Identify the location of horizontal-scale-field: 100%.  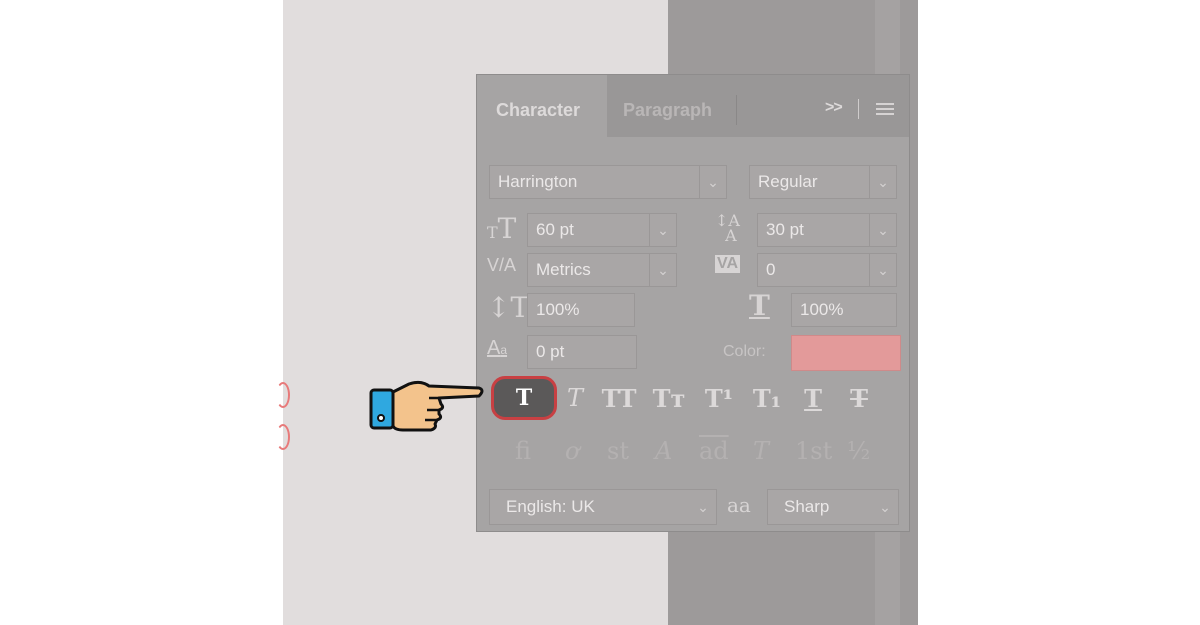
(844, 310).